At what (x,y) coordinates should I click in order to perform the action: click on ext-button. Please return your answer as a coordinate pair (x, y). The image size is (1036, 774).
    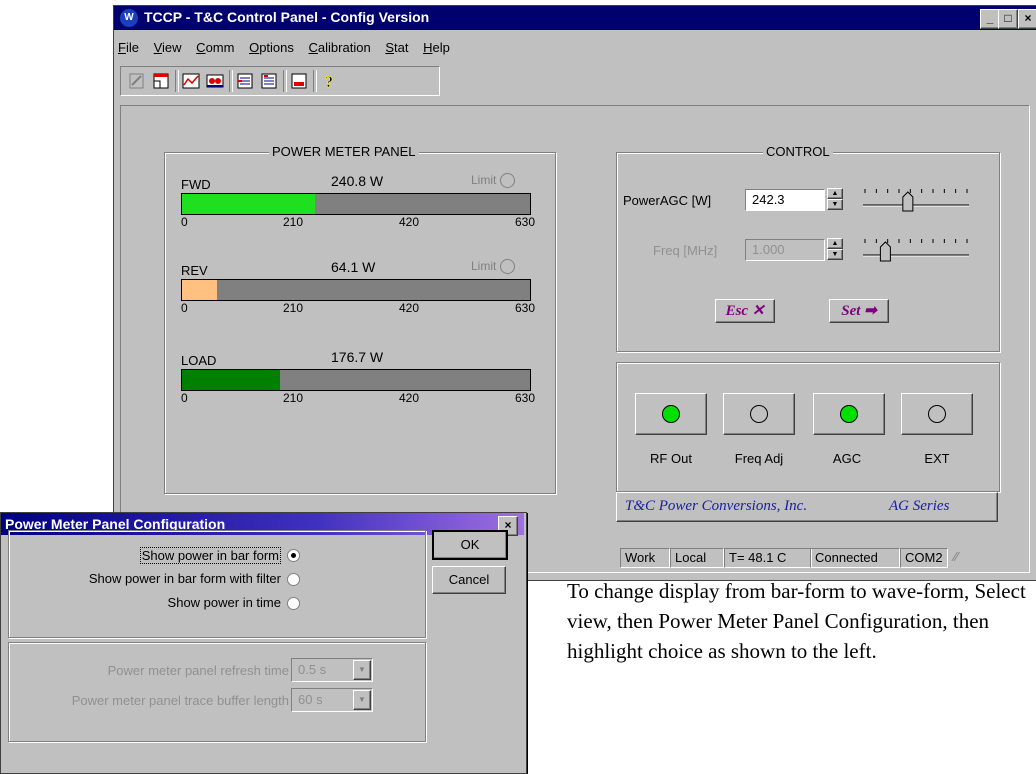
    Looking at the image, I should click on (937, 414).